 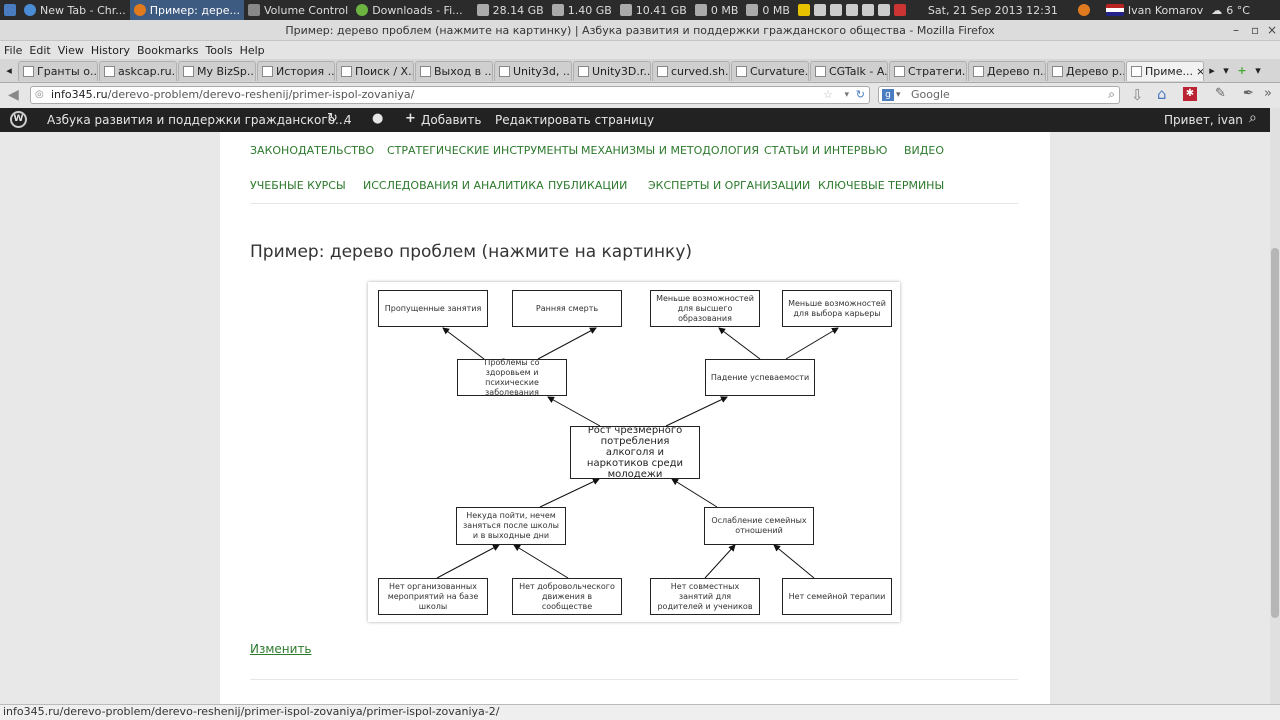 I want to click on tray-disk2: 10.41 GB, so click(x=653, y=10).